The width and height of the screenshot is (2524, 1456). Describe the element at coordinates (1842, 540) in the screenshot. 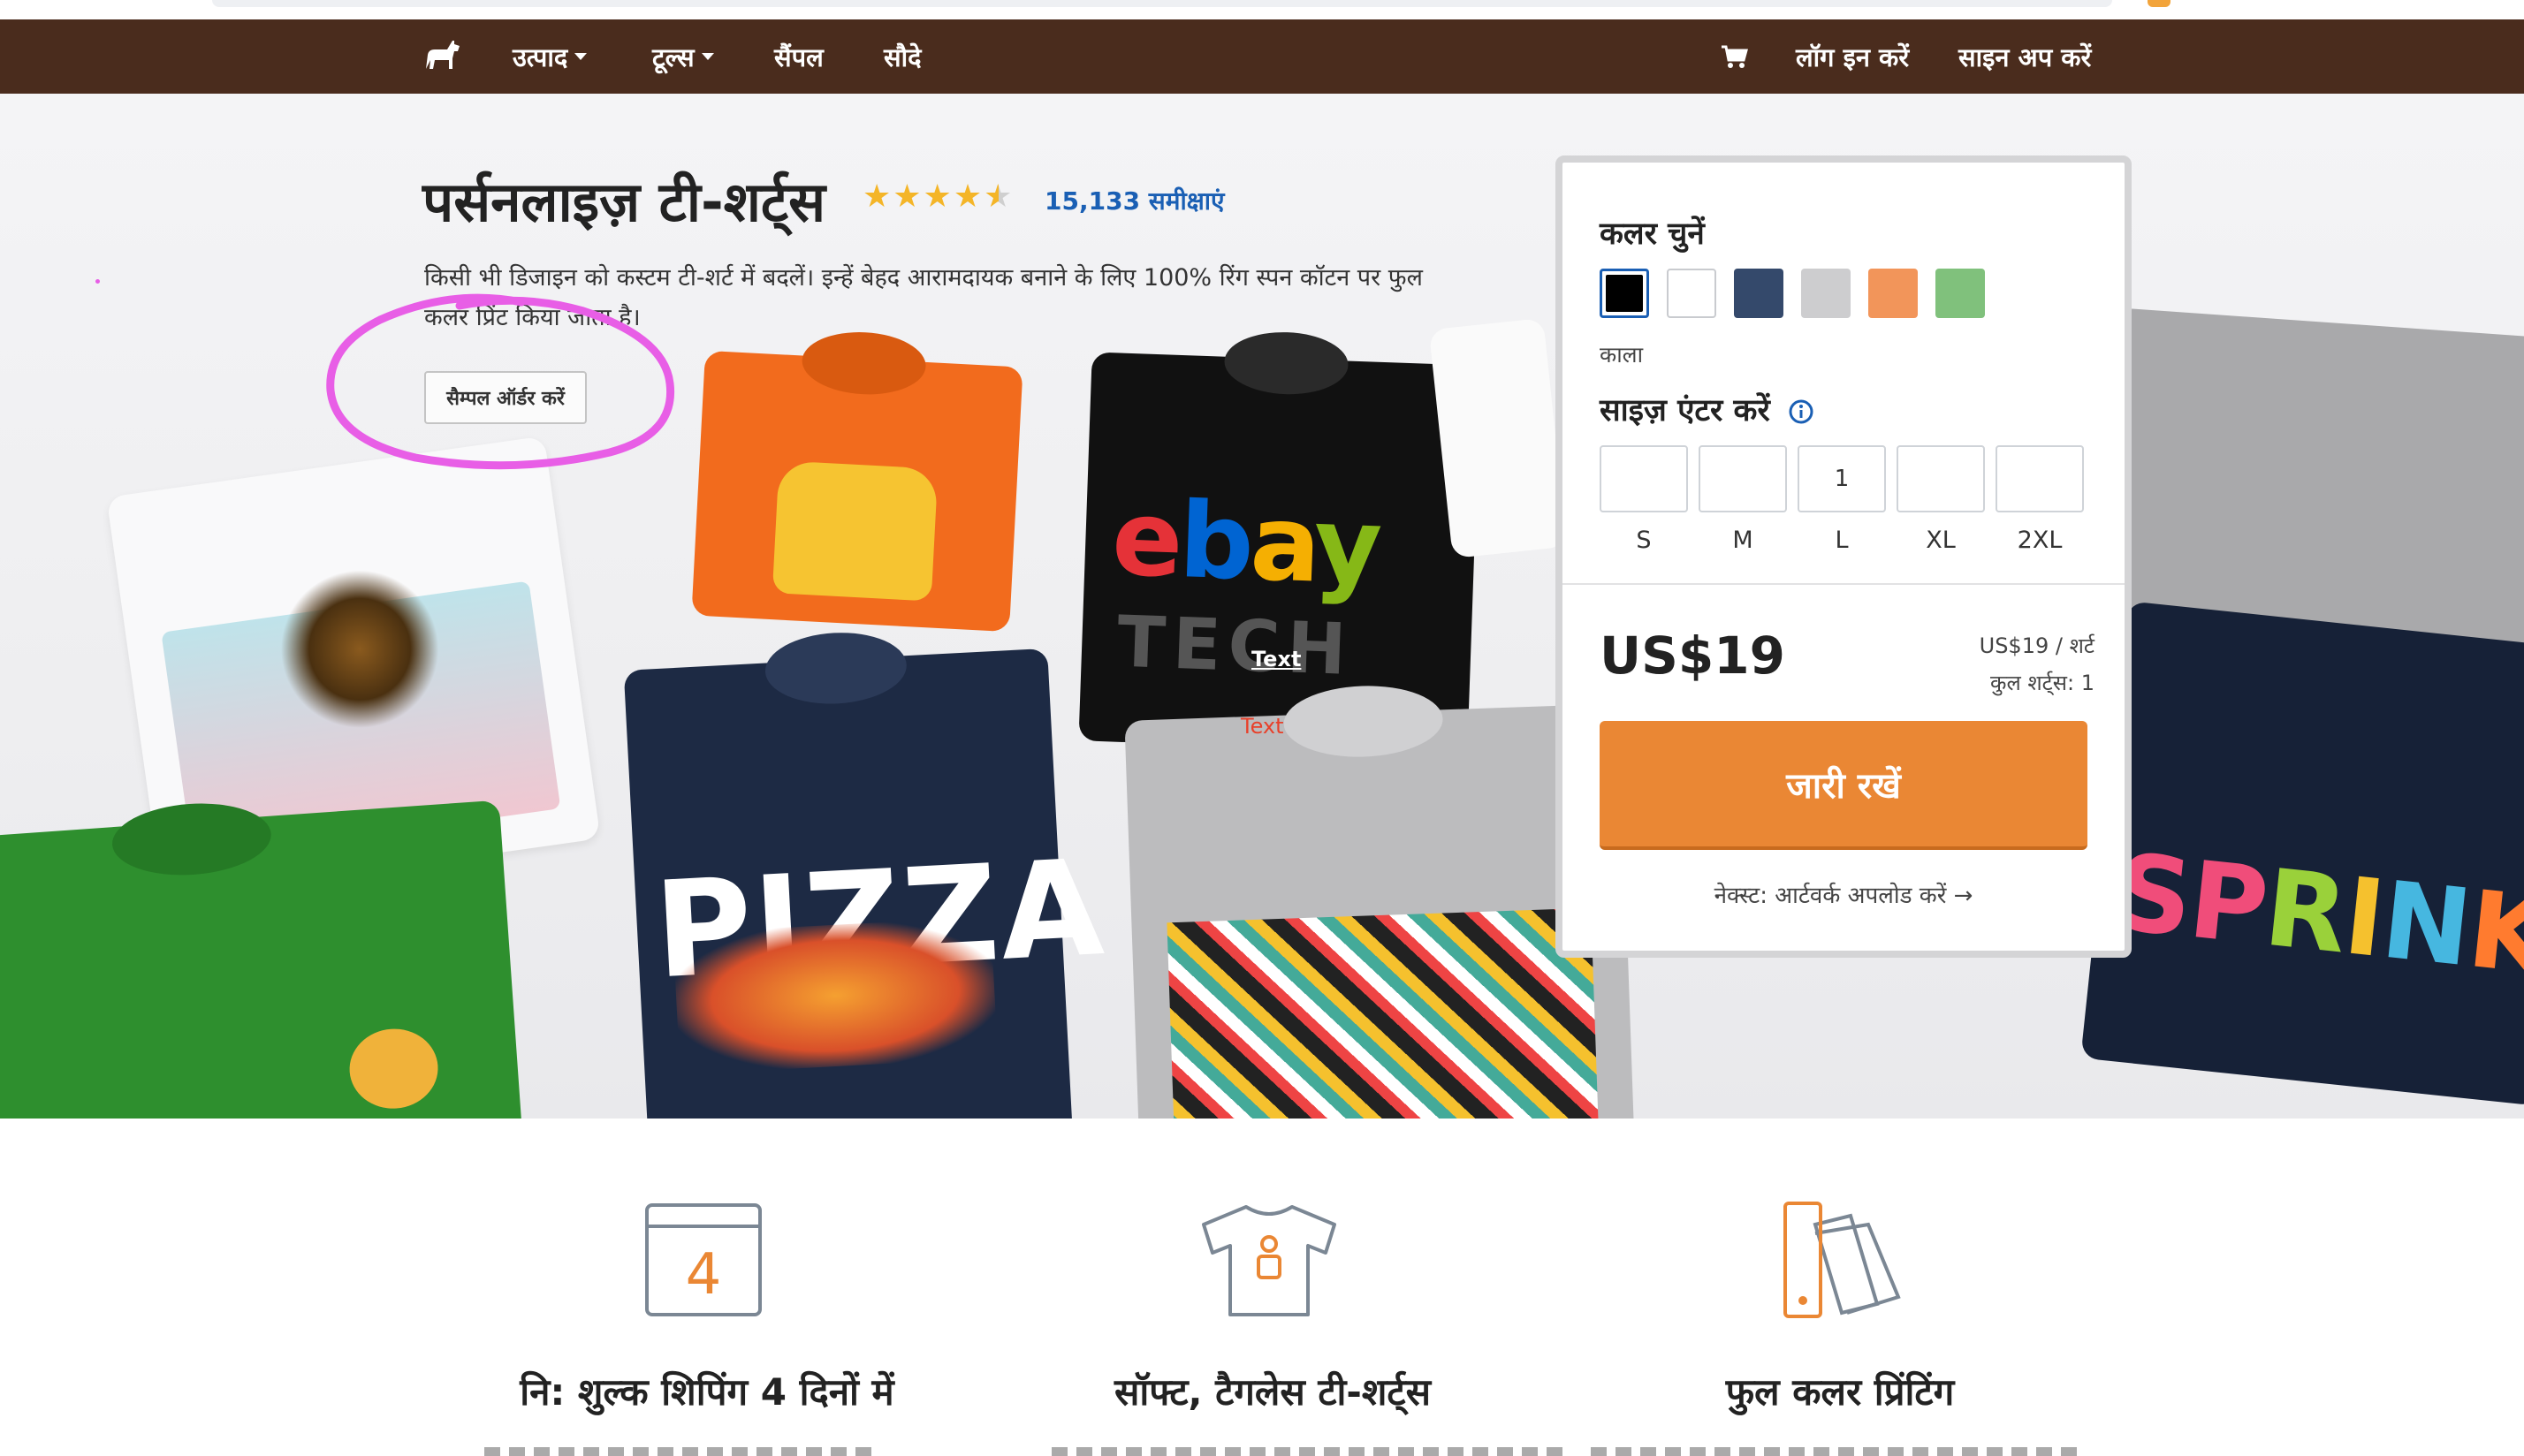

I see `size-label-l: L` at that location.